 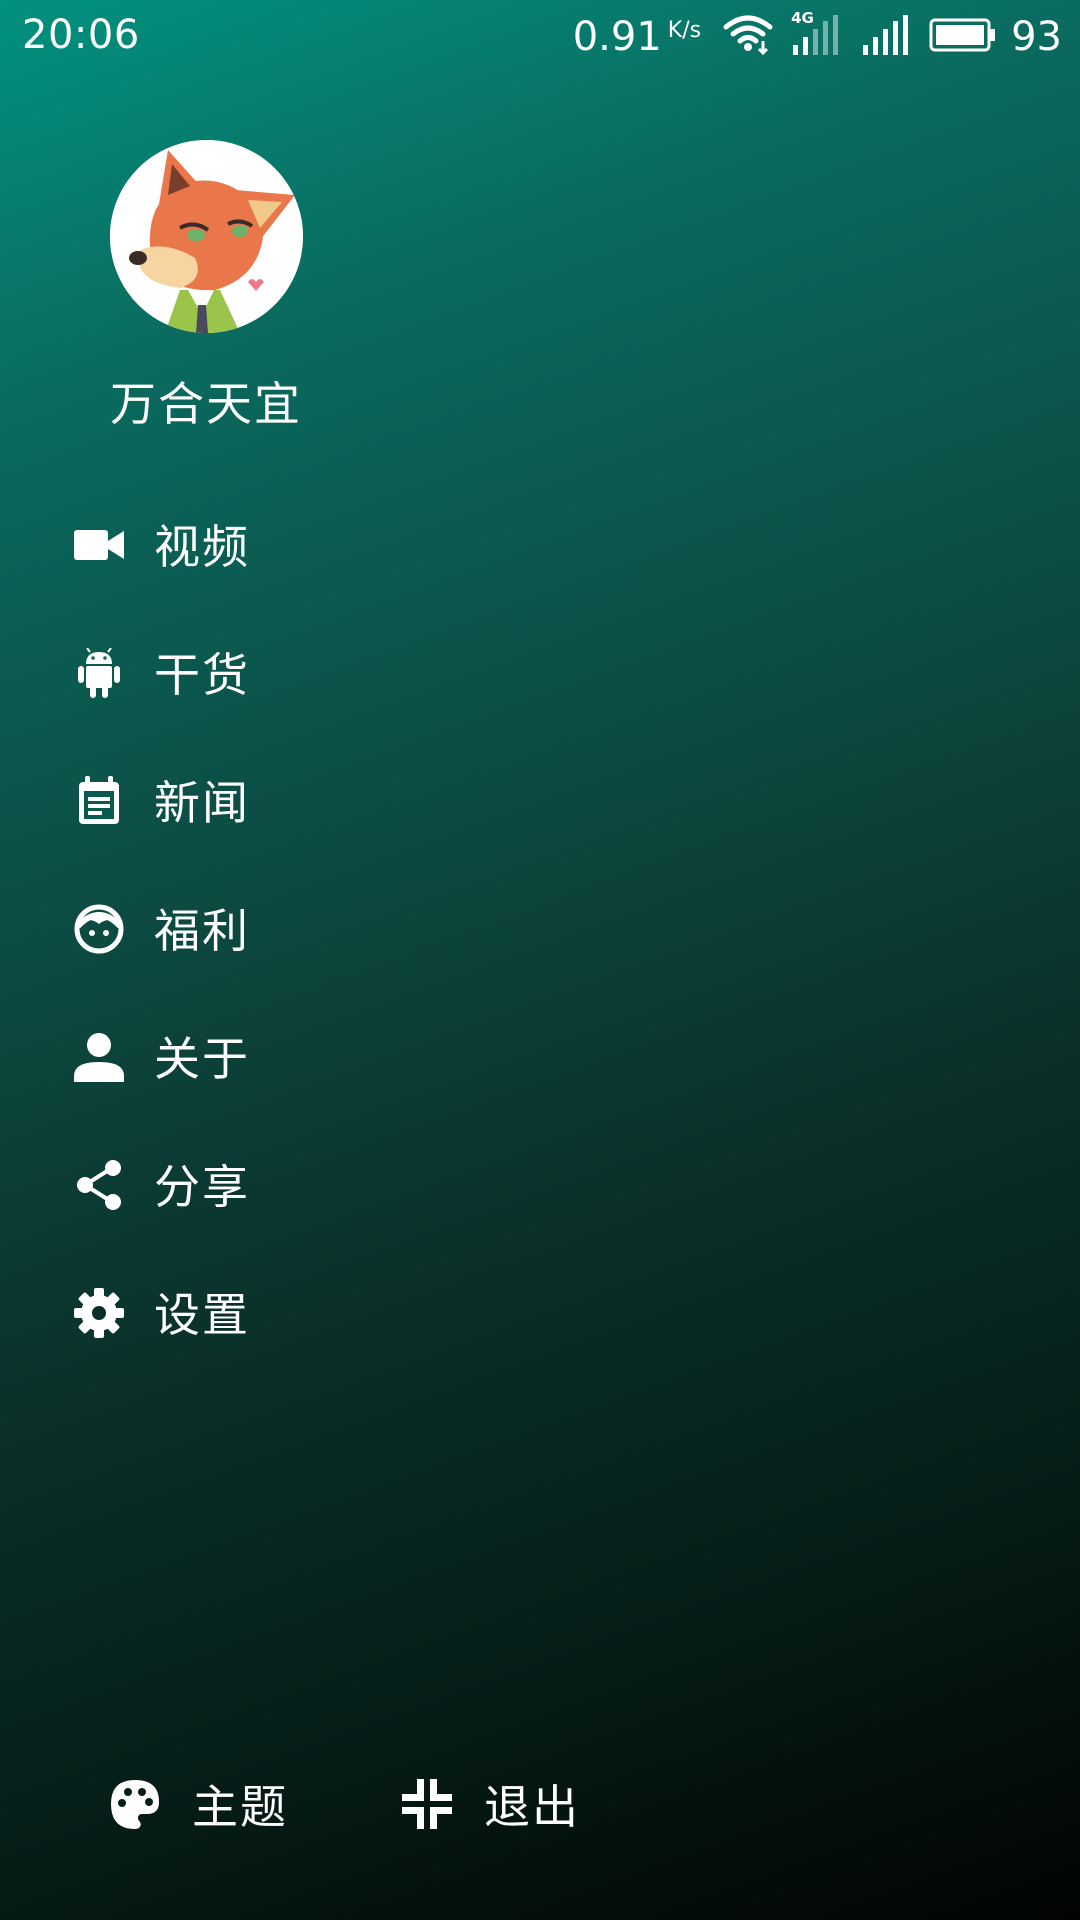 I want to click on status-bar: 20:06 0.91 K/s 4G 93, so click(x=540, y=37).